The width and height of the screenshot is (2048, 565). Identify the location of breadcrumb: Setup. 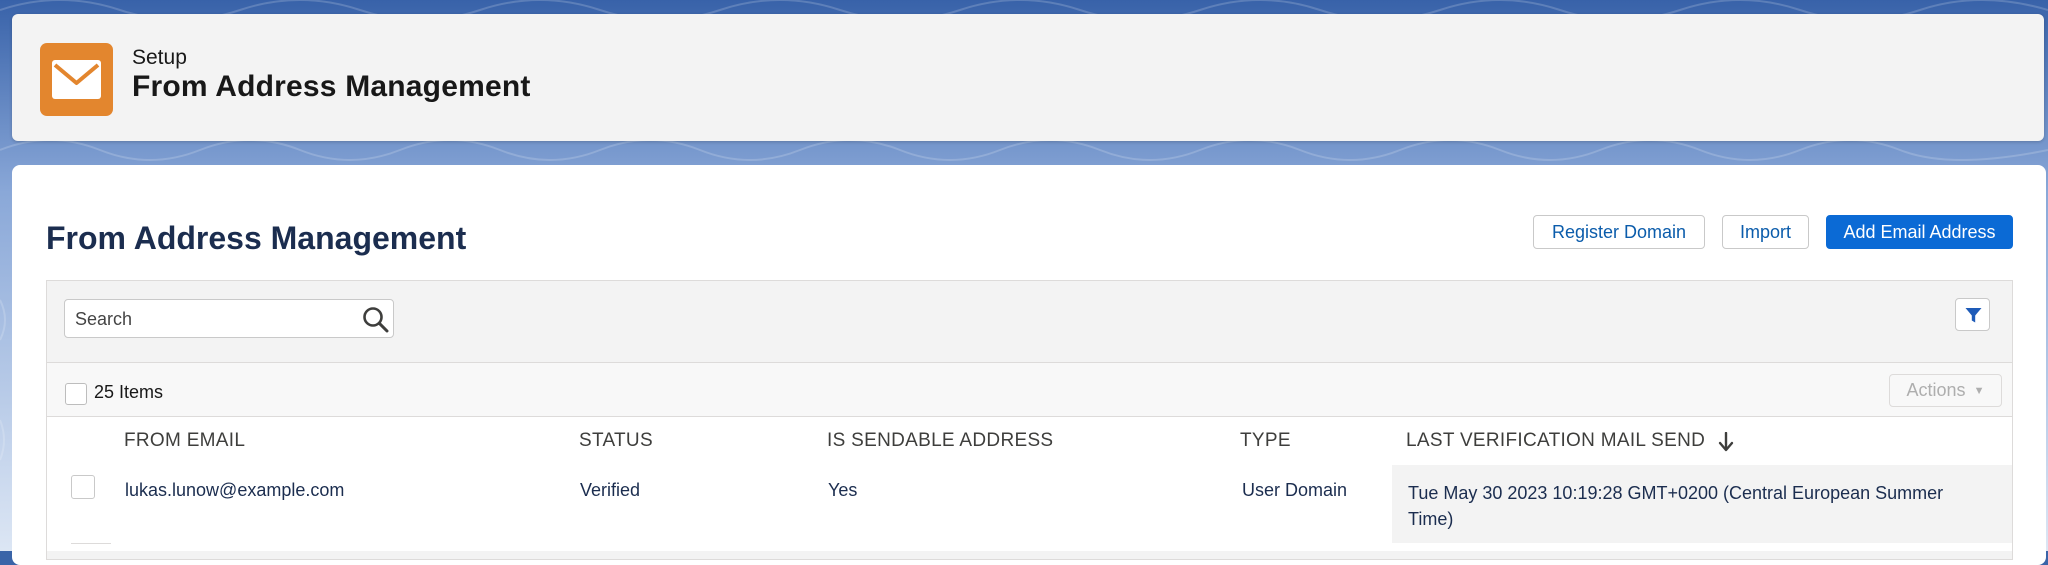
(159, 57).